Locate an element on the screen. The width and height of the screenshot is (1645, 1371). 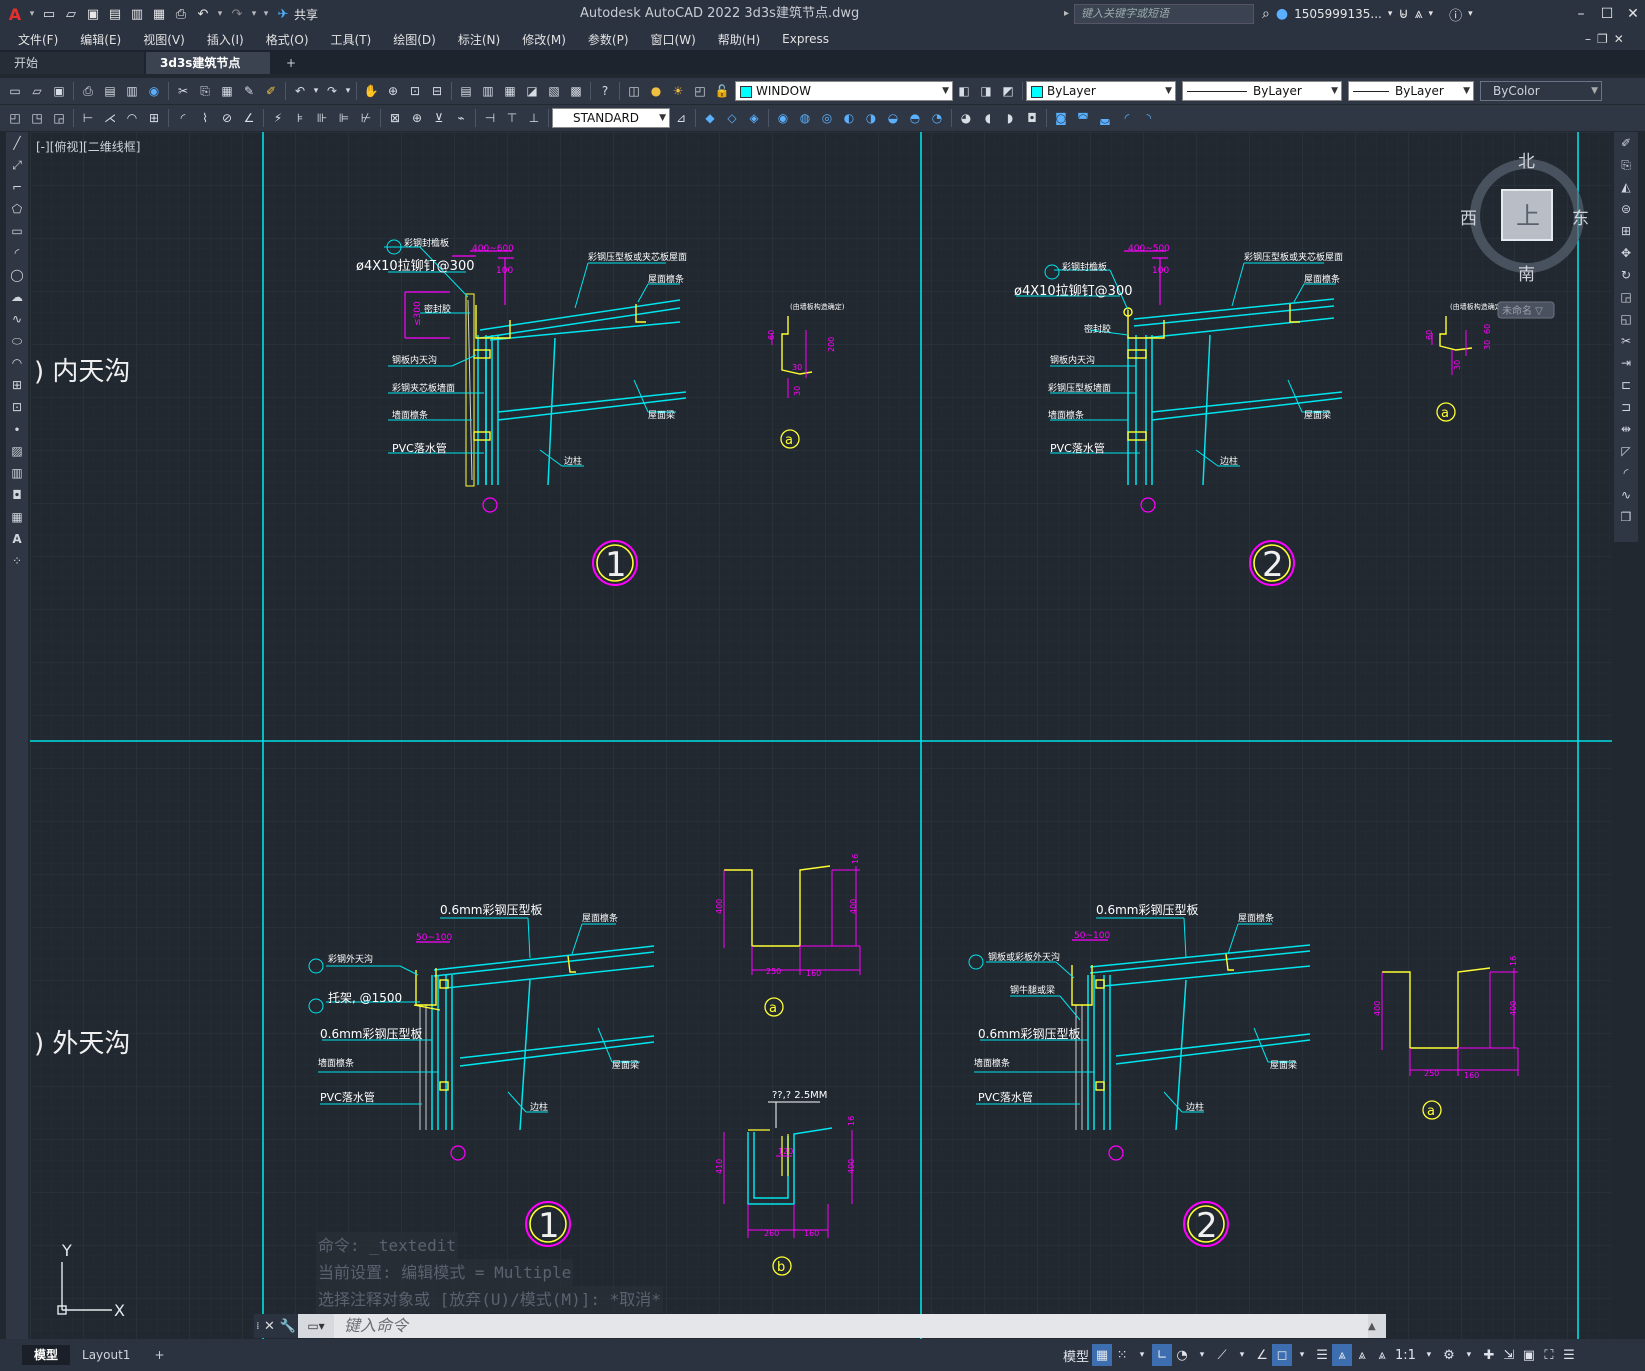
blend-curves-icon: ∿ is located at coordinates (1626, 495).